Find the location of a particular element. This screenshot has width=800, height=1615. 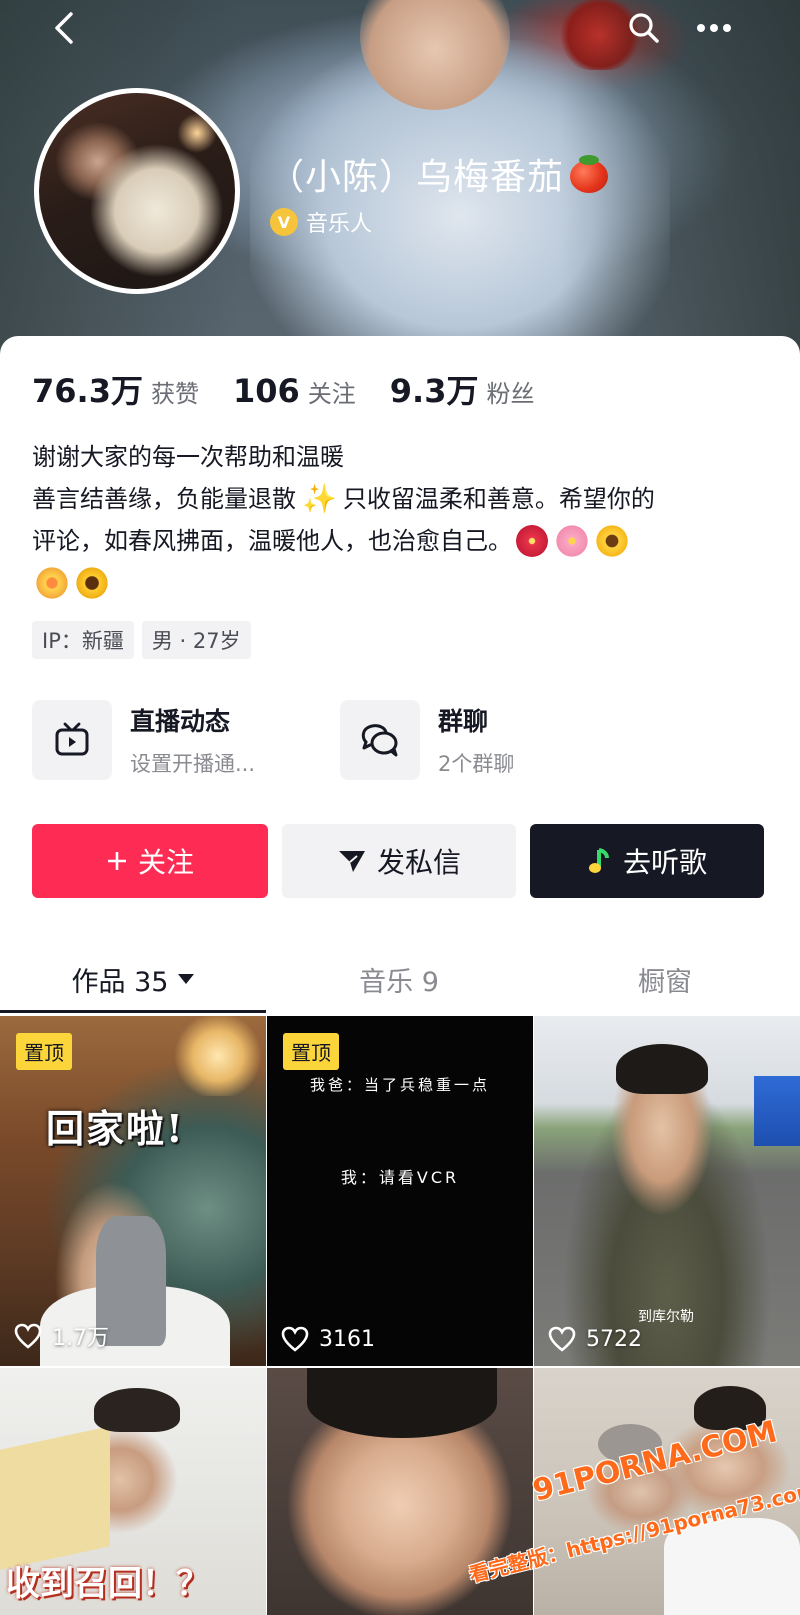

ip-location-tag: IP：新疆 is located at coordinates (83, 640).